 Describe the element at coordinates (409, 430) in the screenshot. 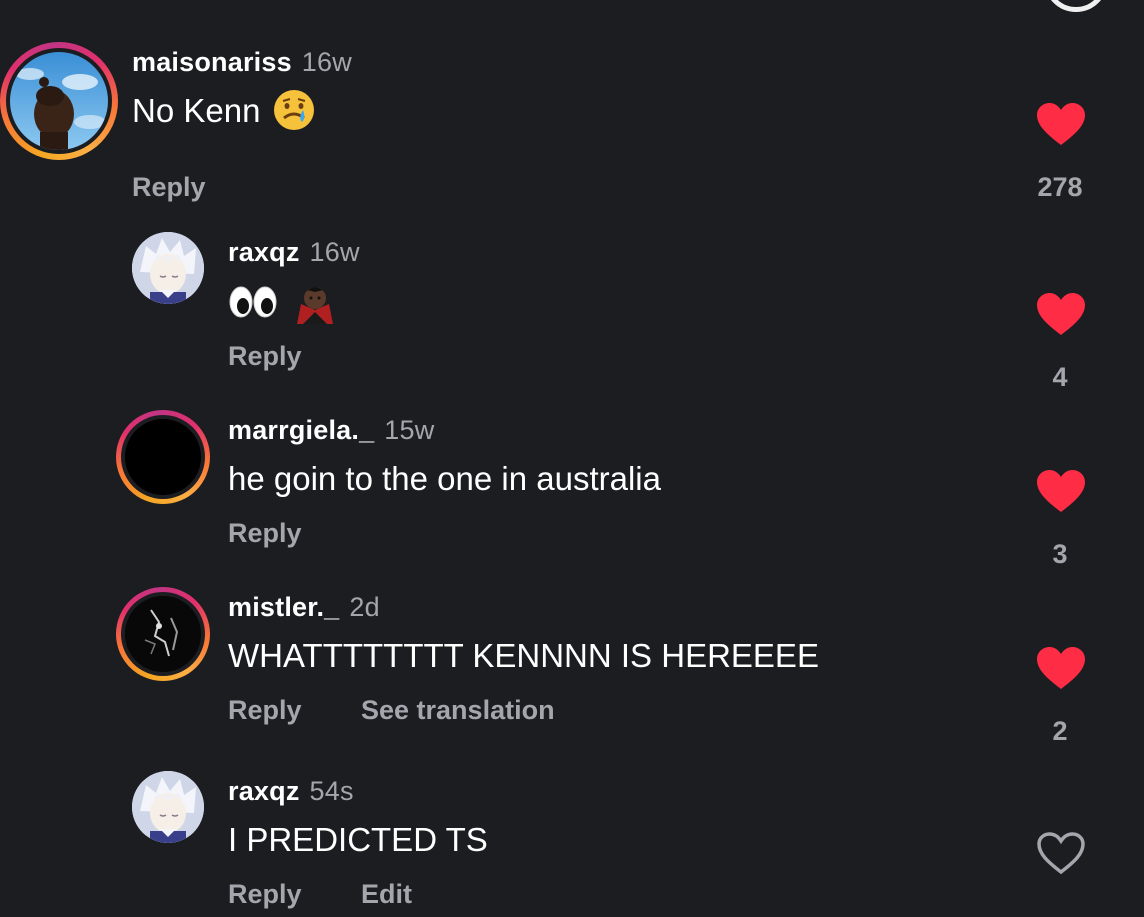

I see `comment-timestamp: 15w` at that location.